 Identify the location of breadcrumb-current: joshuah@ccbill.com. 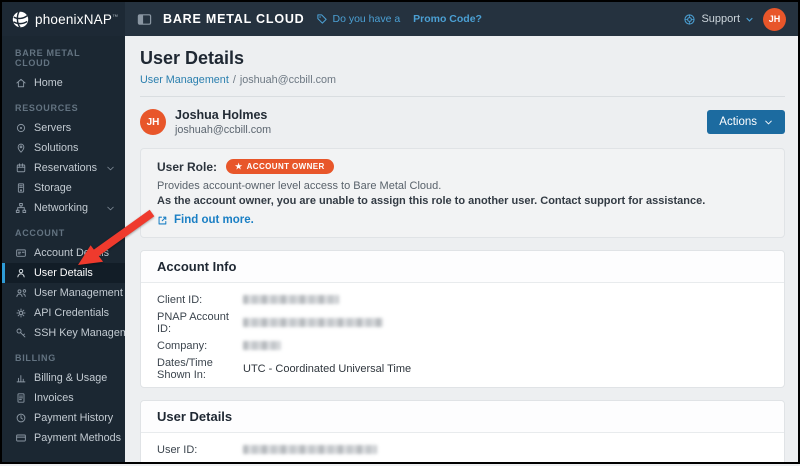
(288, 80).